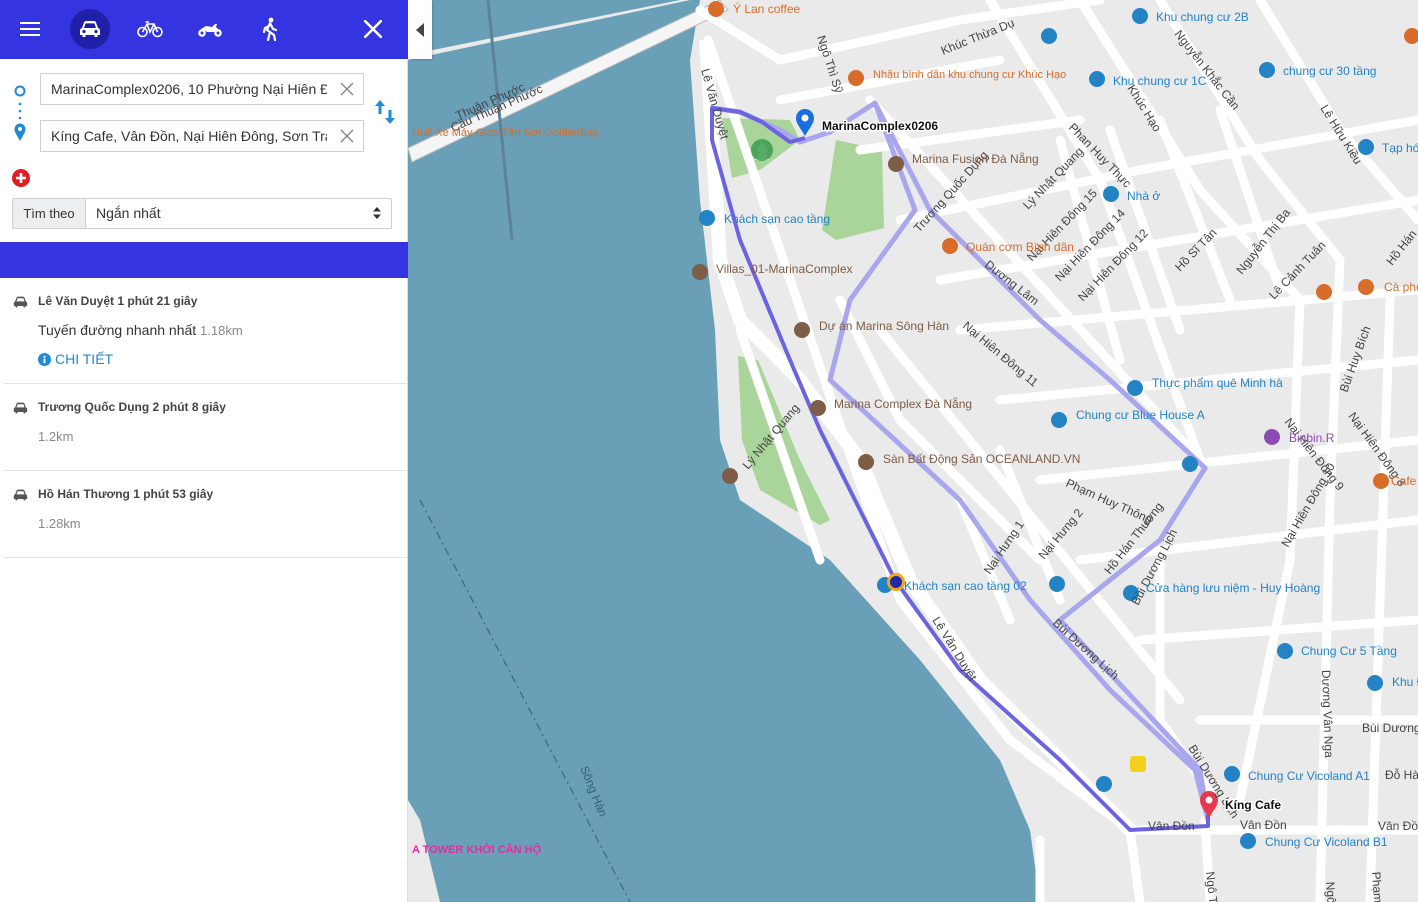 This screenshot has height=902, width=1418. I want to click on svg-text: Sàn Bất Động Sản OCEANLAND.VN, so click(981, 459).